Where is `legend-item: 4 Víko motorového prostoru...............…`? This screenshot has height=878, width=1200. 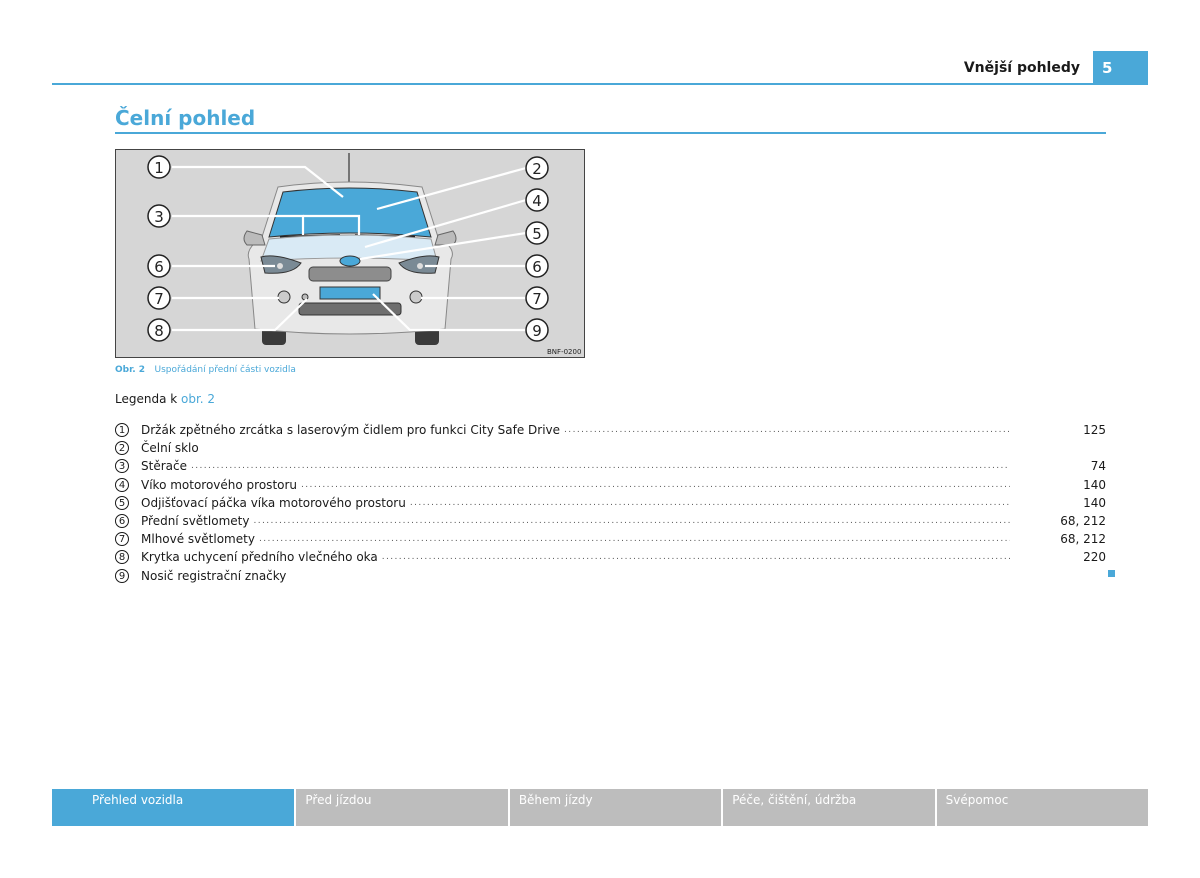
legend-item: 4 Víko motorového prostoru...............… is located at coordinates (610, 485).